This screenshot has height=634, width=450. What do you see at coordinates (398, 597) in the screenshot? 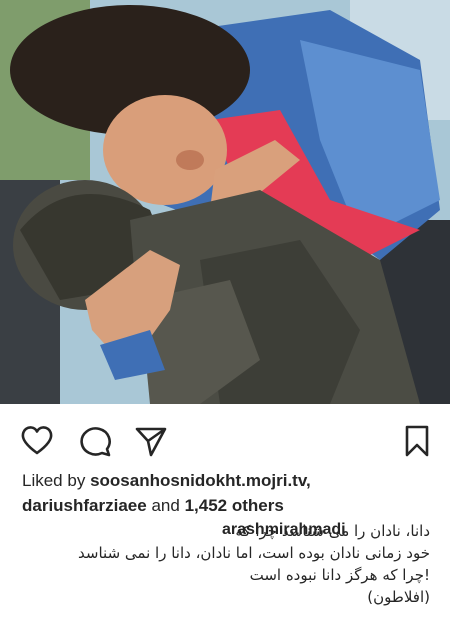
I see `caption-line: (افلاطون)` at bounding box center [398, 597].